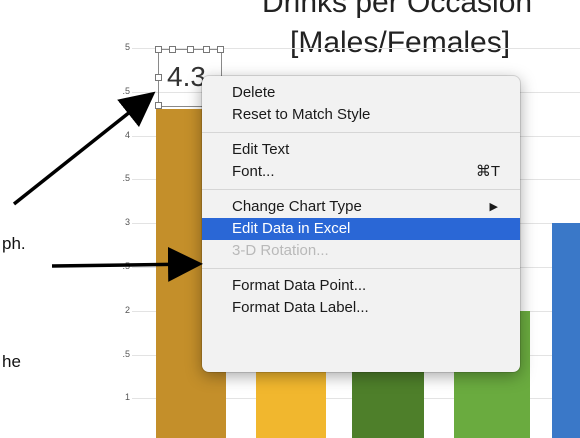 This screenshot has width=580, height=438. I want to click on annotation-arrows, so click(107, 186).